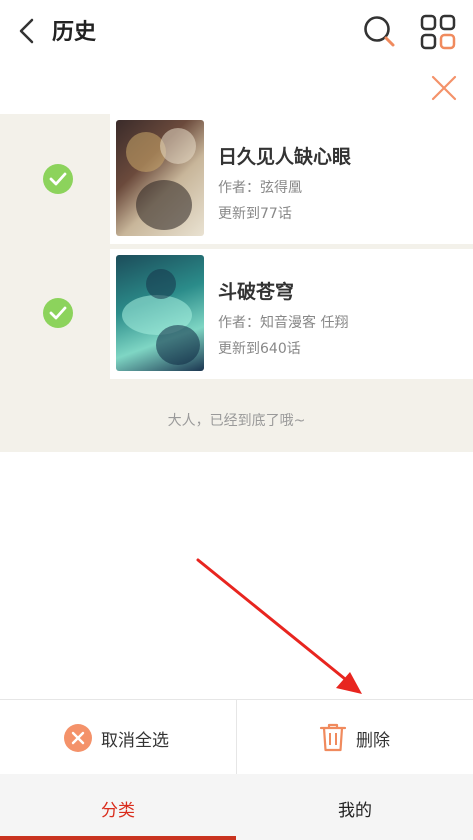  Describe the element at coordinates (291, 179) in the screenshot. I see `history-item: 日久见人缺心眼 作者：弦得凰 更新到77话` at that location.